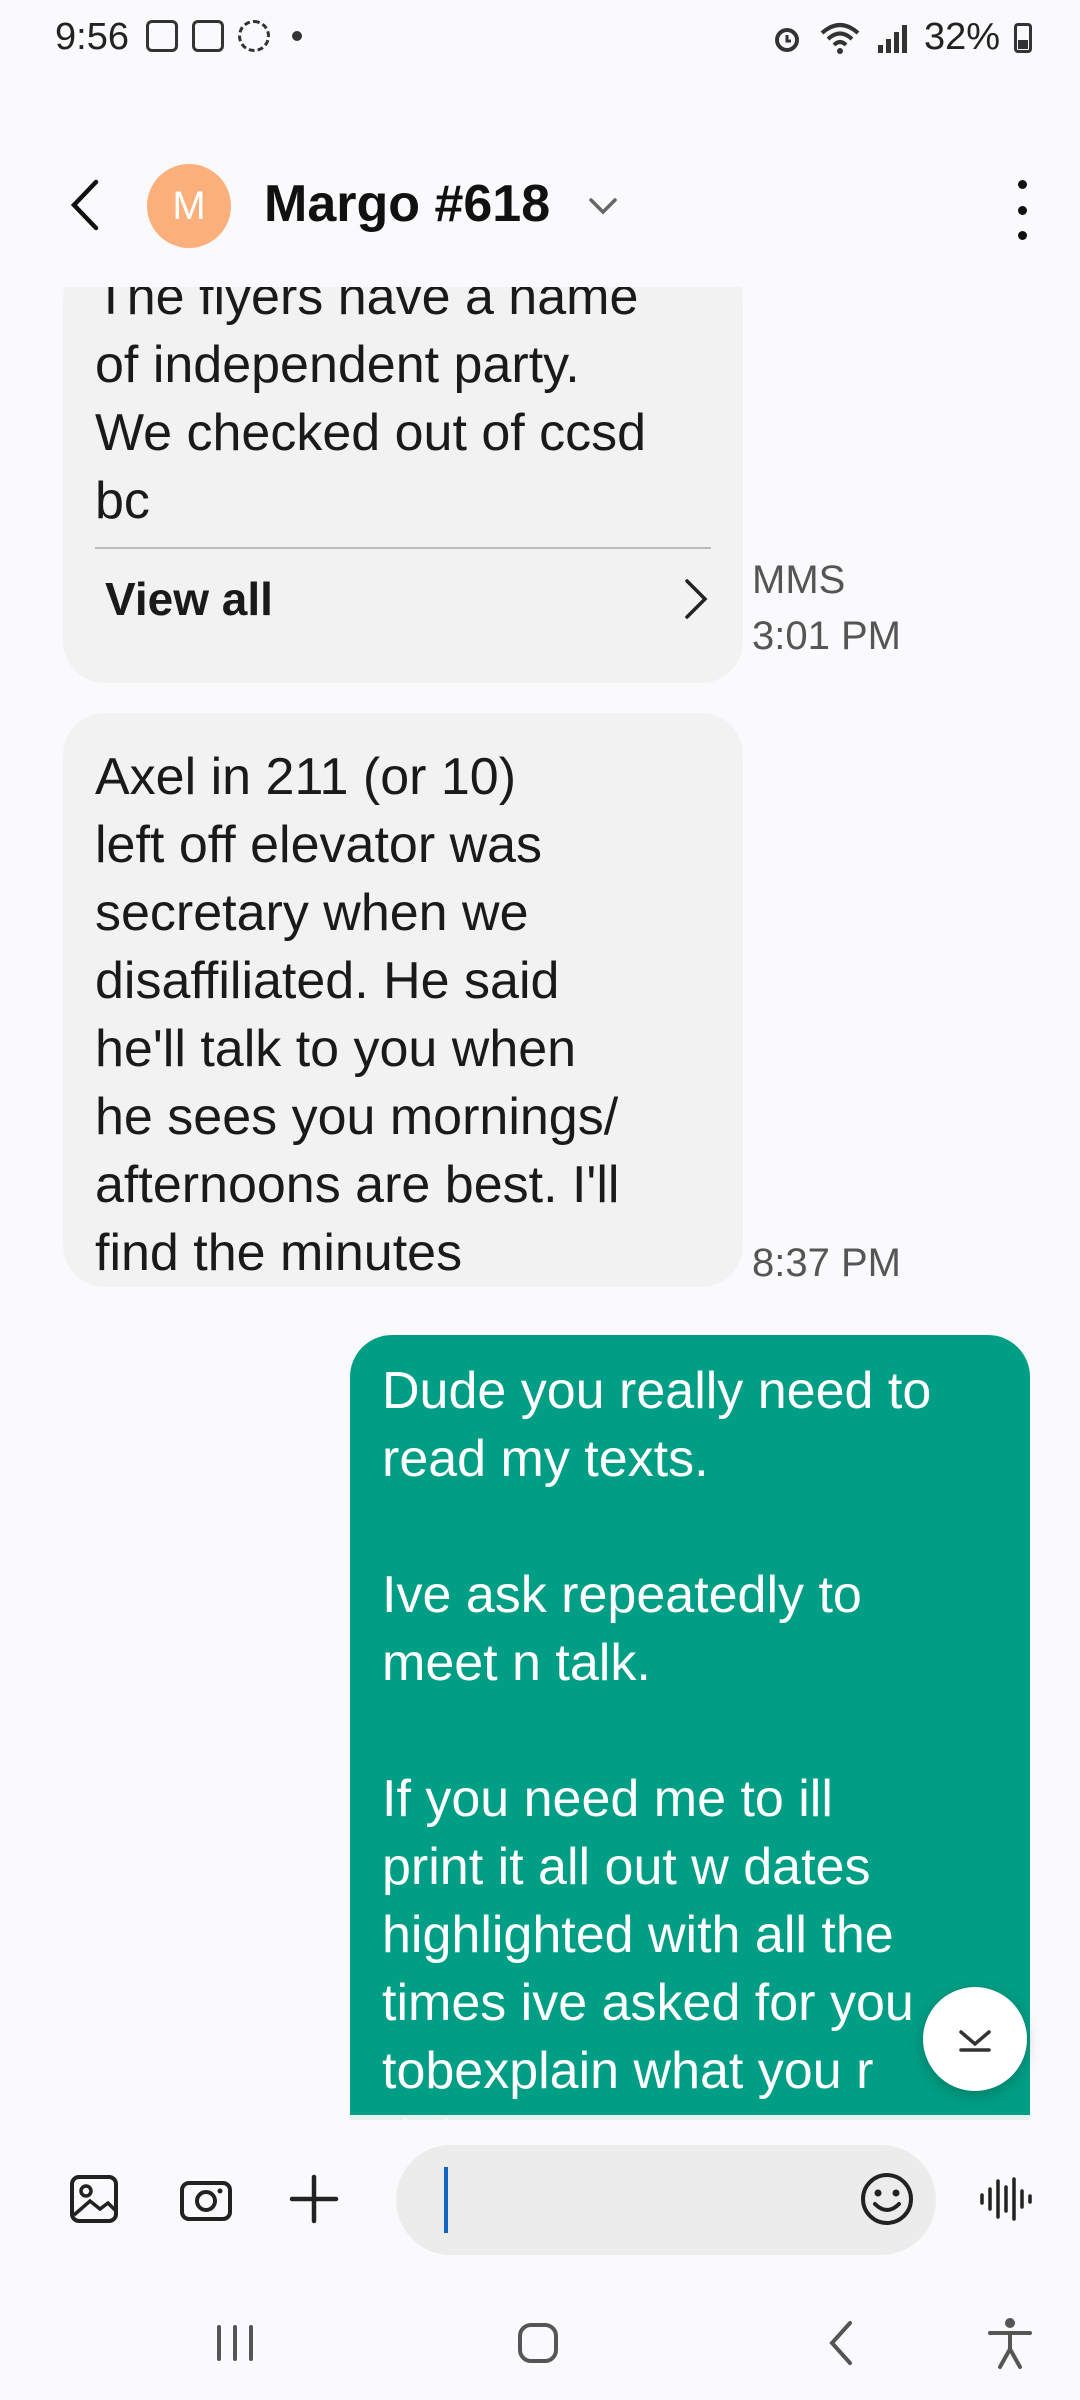 The height and width of the screenshot is (2400, 1080). What do you see at coordinates (786, 39) in the screenshot?
I see `alarm-icon` at bounding box center [786, 39].